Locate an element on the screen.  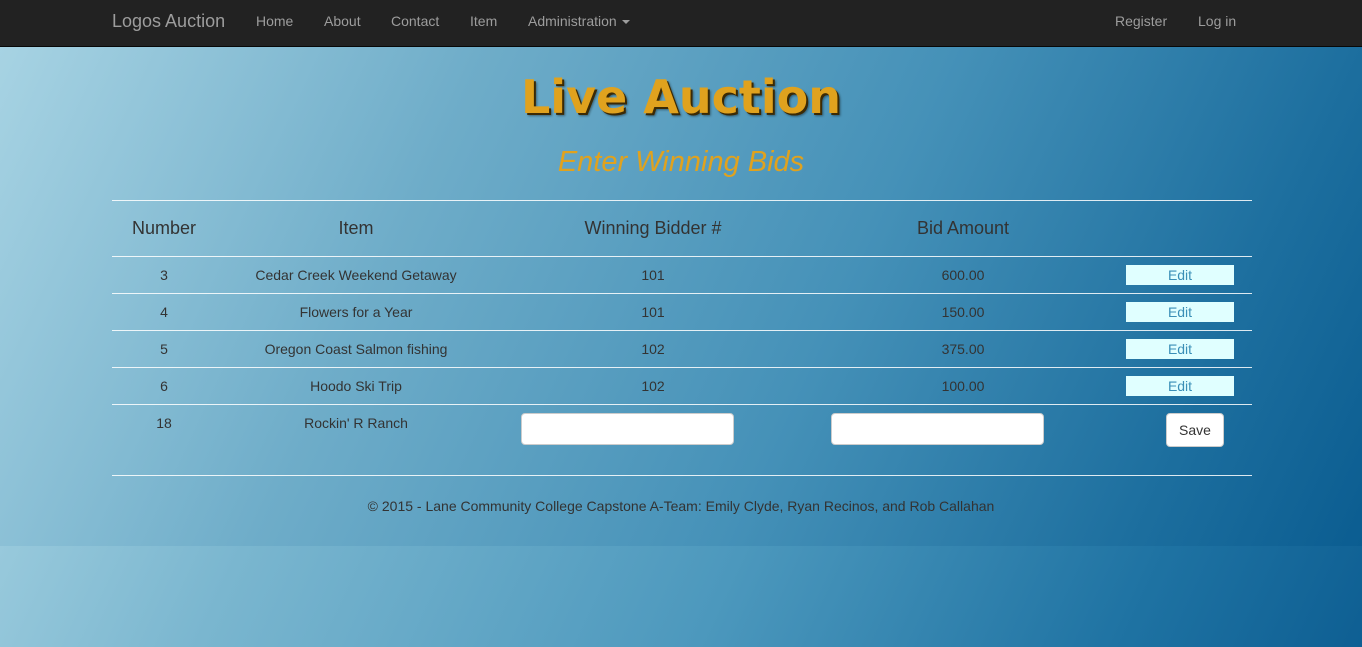
row-number: 4 is located at coordinates (164, 312).